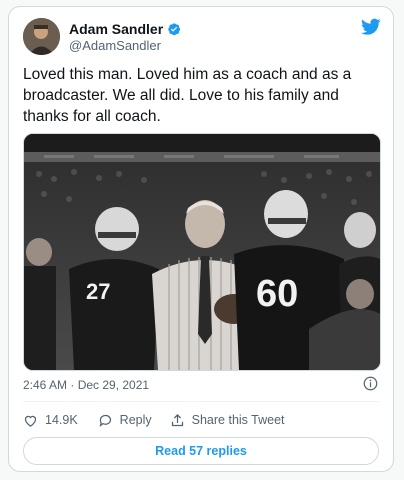 The width and height of the screenshot is (404, 480). What do you see at coordinates (135, 420) in the screenshot?
I see `reply-label: Reply` at bounding box center [135, 420].